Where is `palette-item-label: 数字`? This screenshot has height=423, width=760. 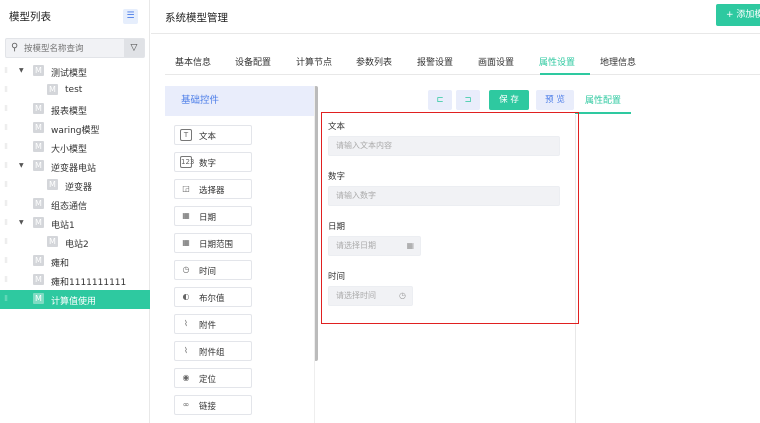
palette-item-label: 数字 is located at coordinates (208, 164).